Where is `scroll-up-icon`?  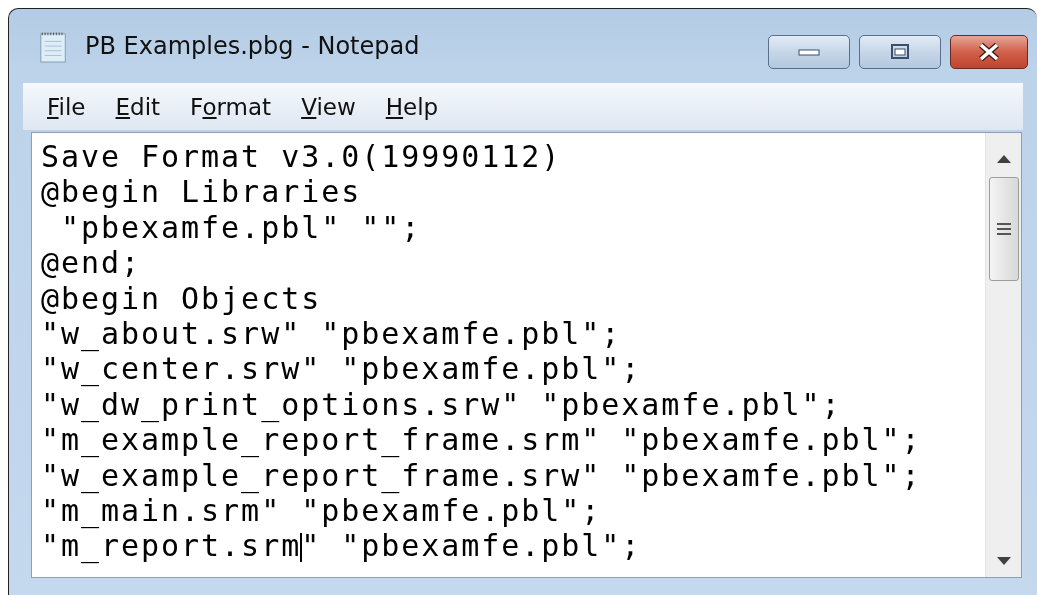 scroll-up-icon is located at coordinates (1003, 159).